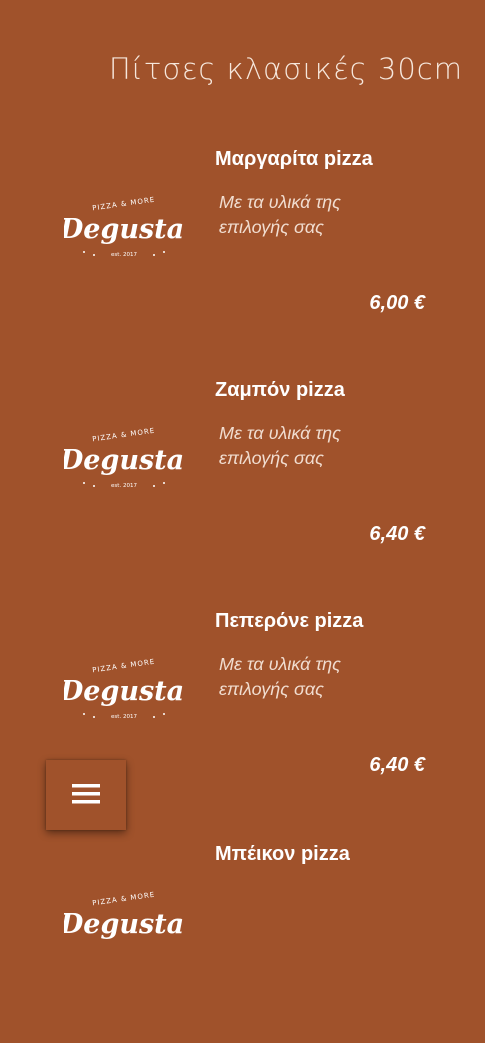 Image resolution: width=485 pixels, height=1043 pixels. I want to click on menu-item-name: Ζαμπόν pizza, so click(280, 390).